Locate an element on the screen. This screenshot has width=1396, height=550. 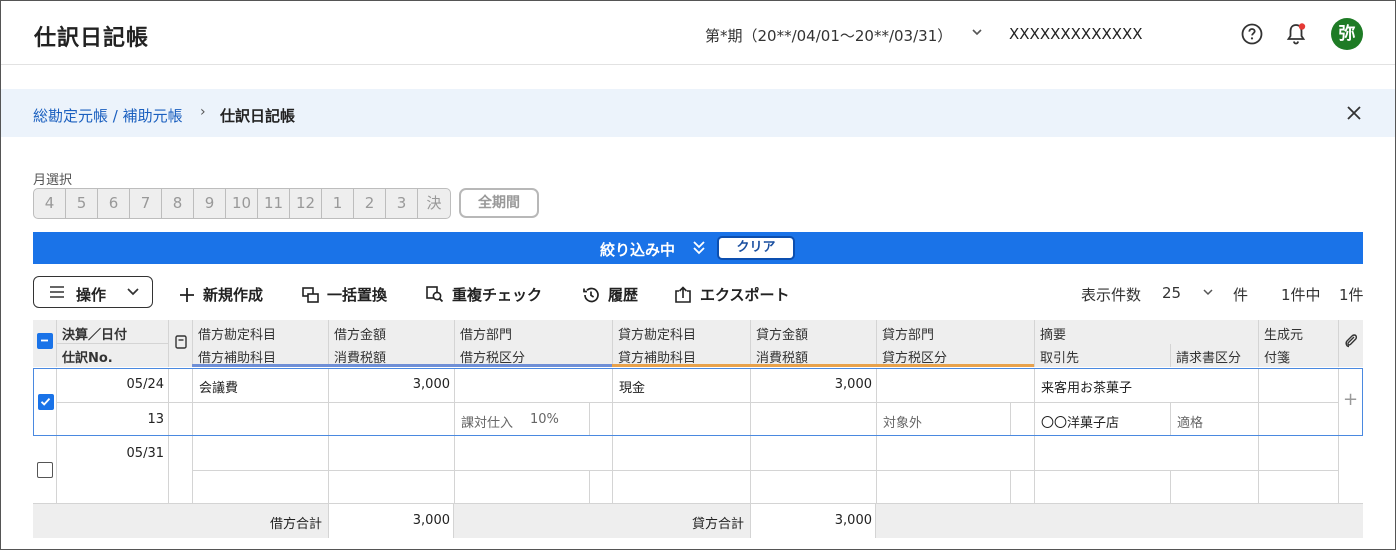
month-button-3: 3 is located at coordinates (402, 203).